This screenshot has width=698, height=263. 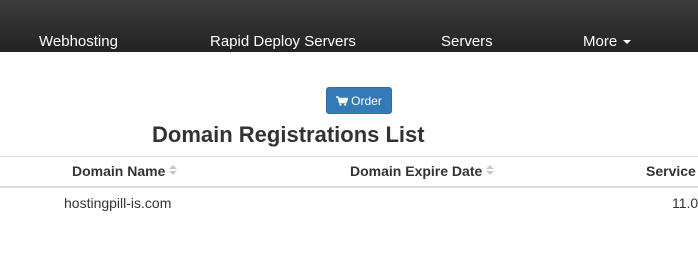 I want to click on column-header-domain-expire-date: Domain Expire Date, so click(x=422, y=171).